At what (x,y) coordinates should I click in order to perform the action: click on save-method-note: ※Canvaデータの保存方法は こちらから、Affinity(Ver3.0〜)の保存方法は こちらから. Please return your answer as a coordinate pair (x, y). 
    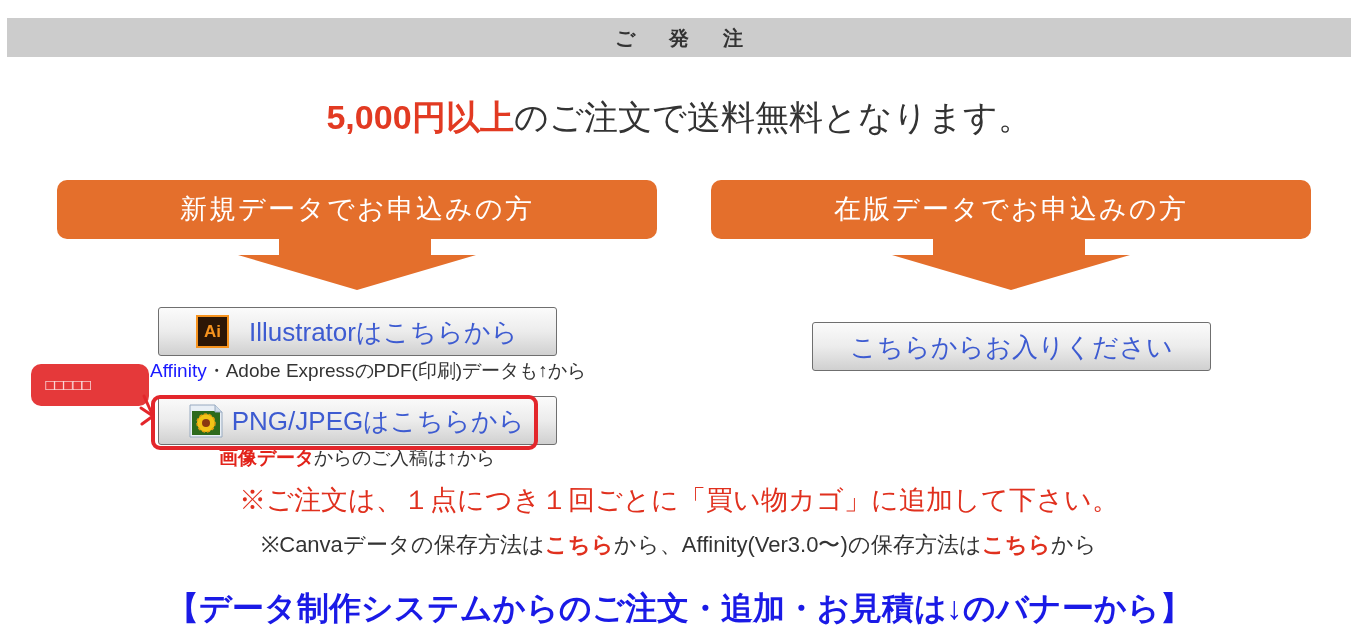
    Looking at the image, I should click on (679, 545).